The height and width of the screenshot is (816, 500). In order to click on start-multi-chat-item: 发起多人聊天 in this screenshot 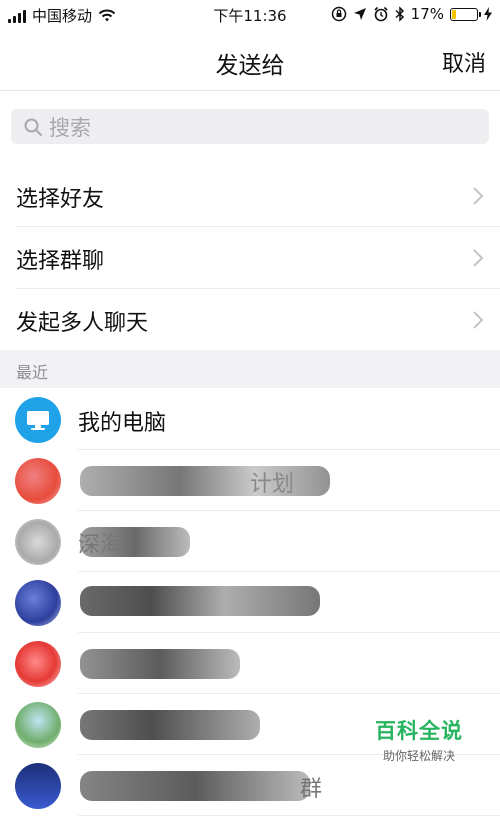, I will do `click(258, 319)`.